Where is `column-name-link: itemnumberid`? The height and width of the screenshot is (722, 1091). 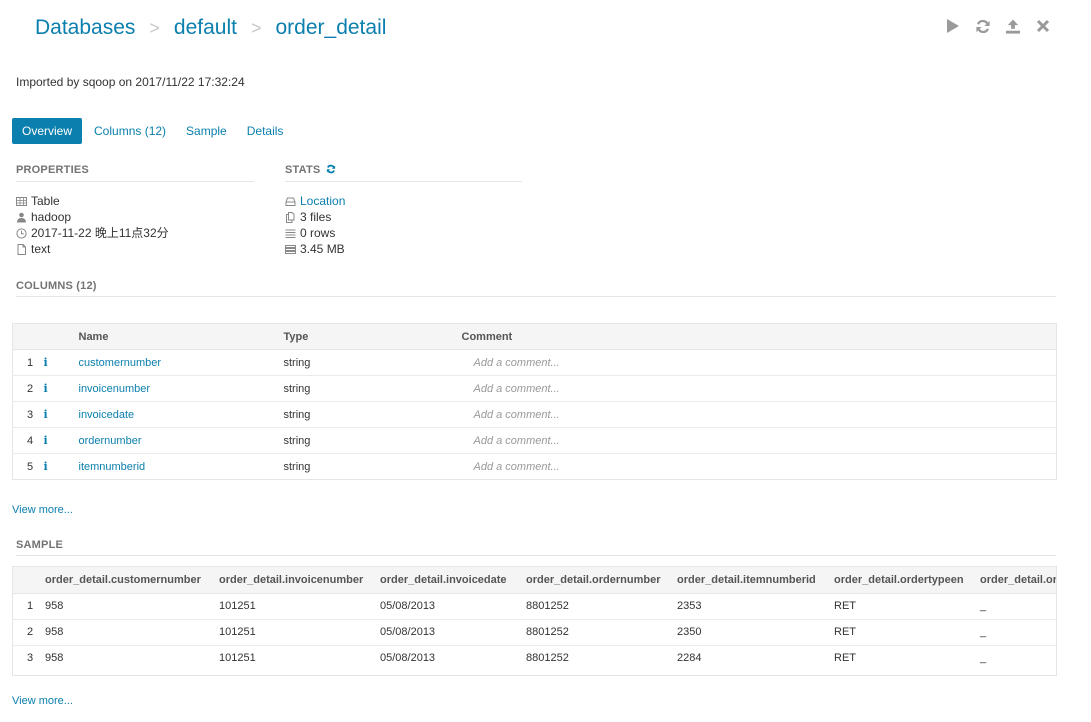
column-name-link: itemnumberid is located at coordinates (112, 467).